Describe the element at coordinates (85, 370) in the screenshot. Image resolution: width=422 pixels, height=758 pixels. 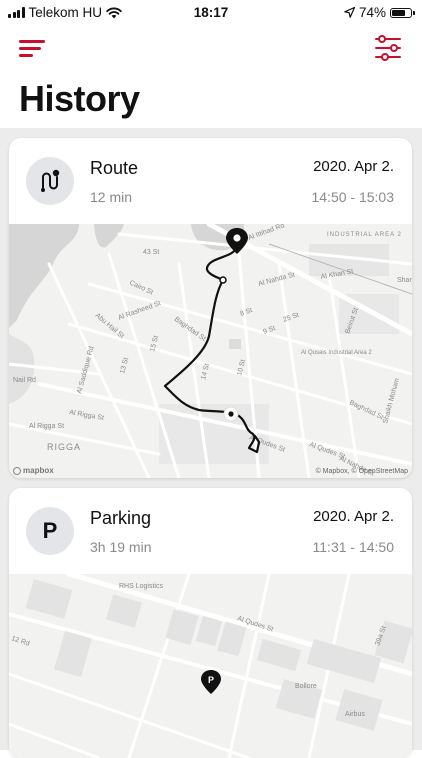
I see `street-label: Al Saddique Rd` at that location.